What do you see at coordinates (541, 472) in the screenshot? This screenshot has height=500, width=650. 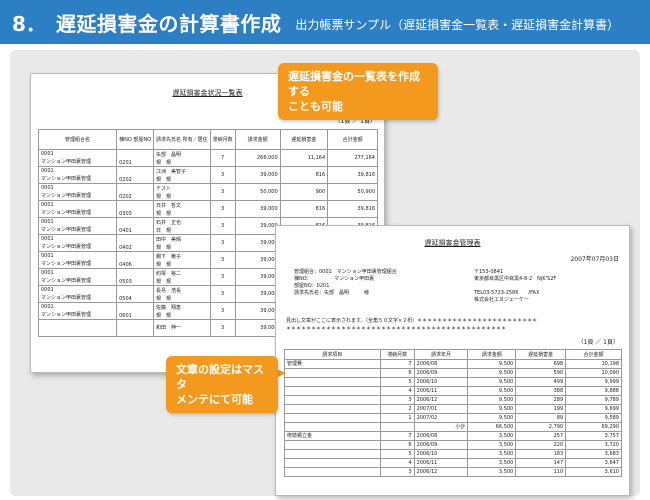 I see `table-cell: 110` at bounding box center [541, 472].